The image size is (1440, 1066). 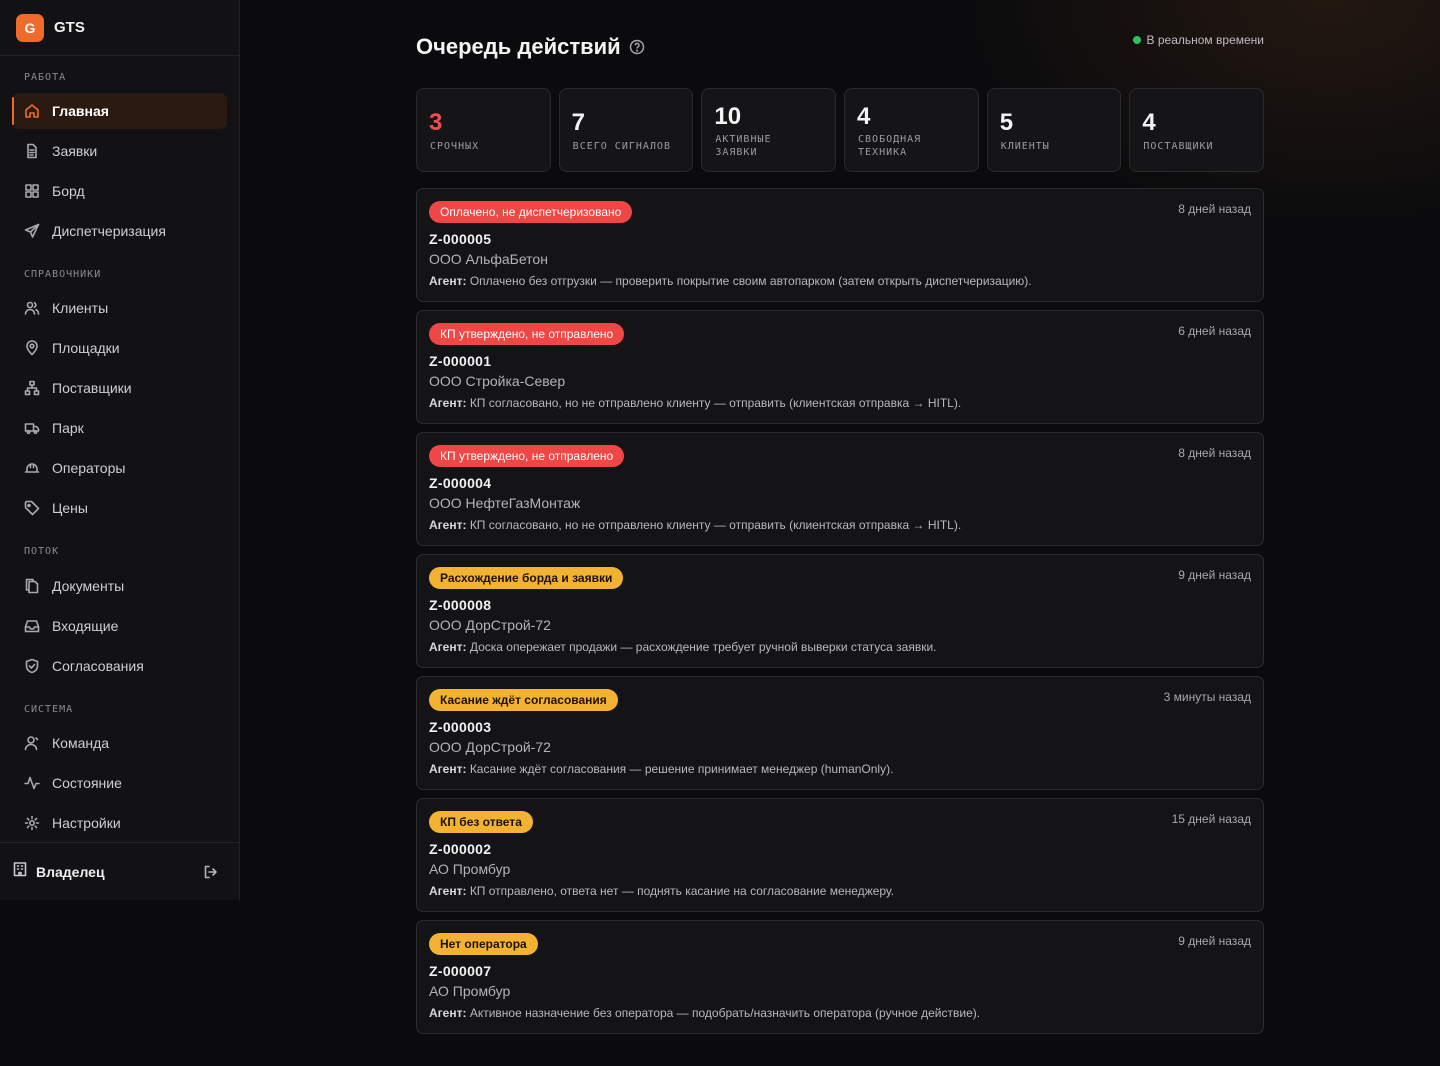 What do you see at coordinates (32, 626) in the screenshot?
I see `inbox-icon` at bounding box center [32, 626].